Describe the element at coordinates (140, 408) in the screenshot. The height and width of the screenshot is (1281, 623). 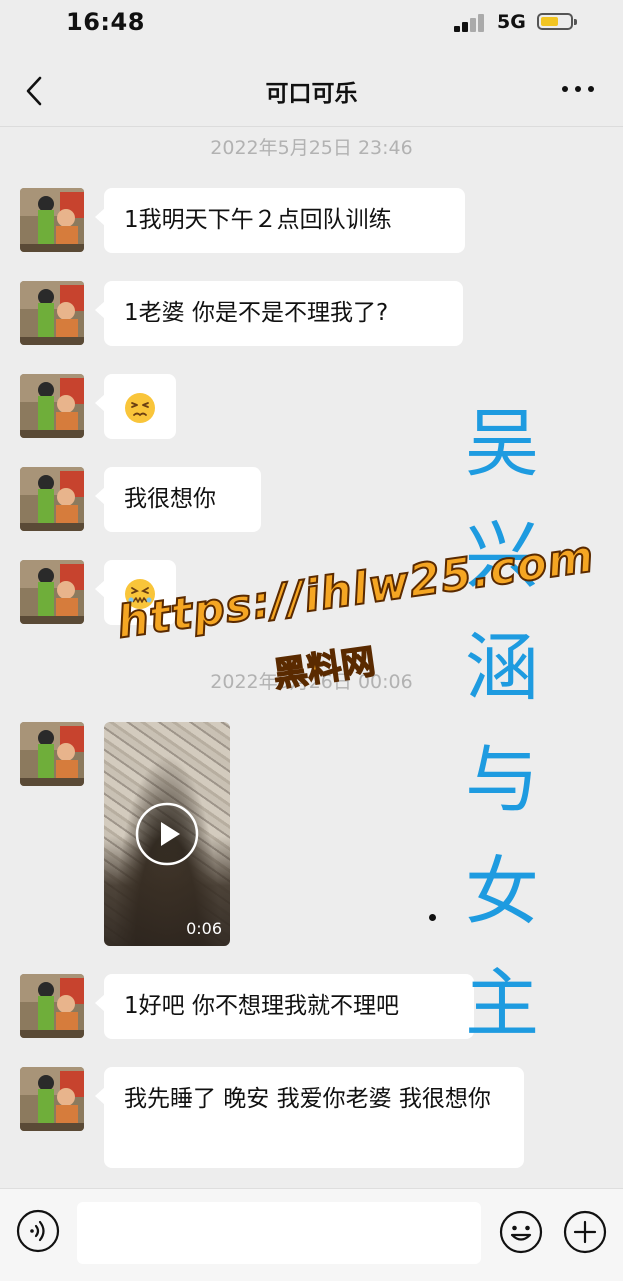
I see `persevering-face-icon` at that location.